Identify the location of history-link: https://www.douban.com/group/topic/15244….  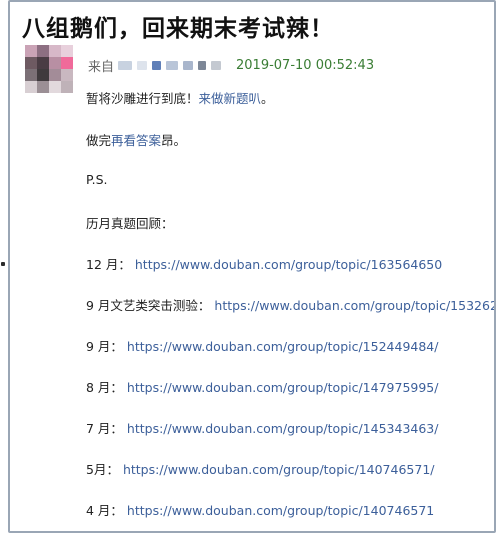
(283, 346).